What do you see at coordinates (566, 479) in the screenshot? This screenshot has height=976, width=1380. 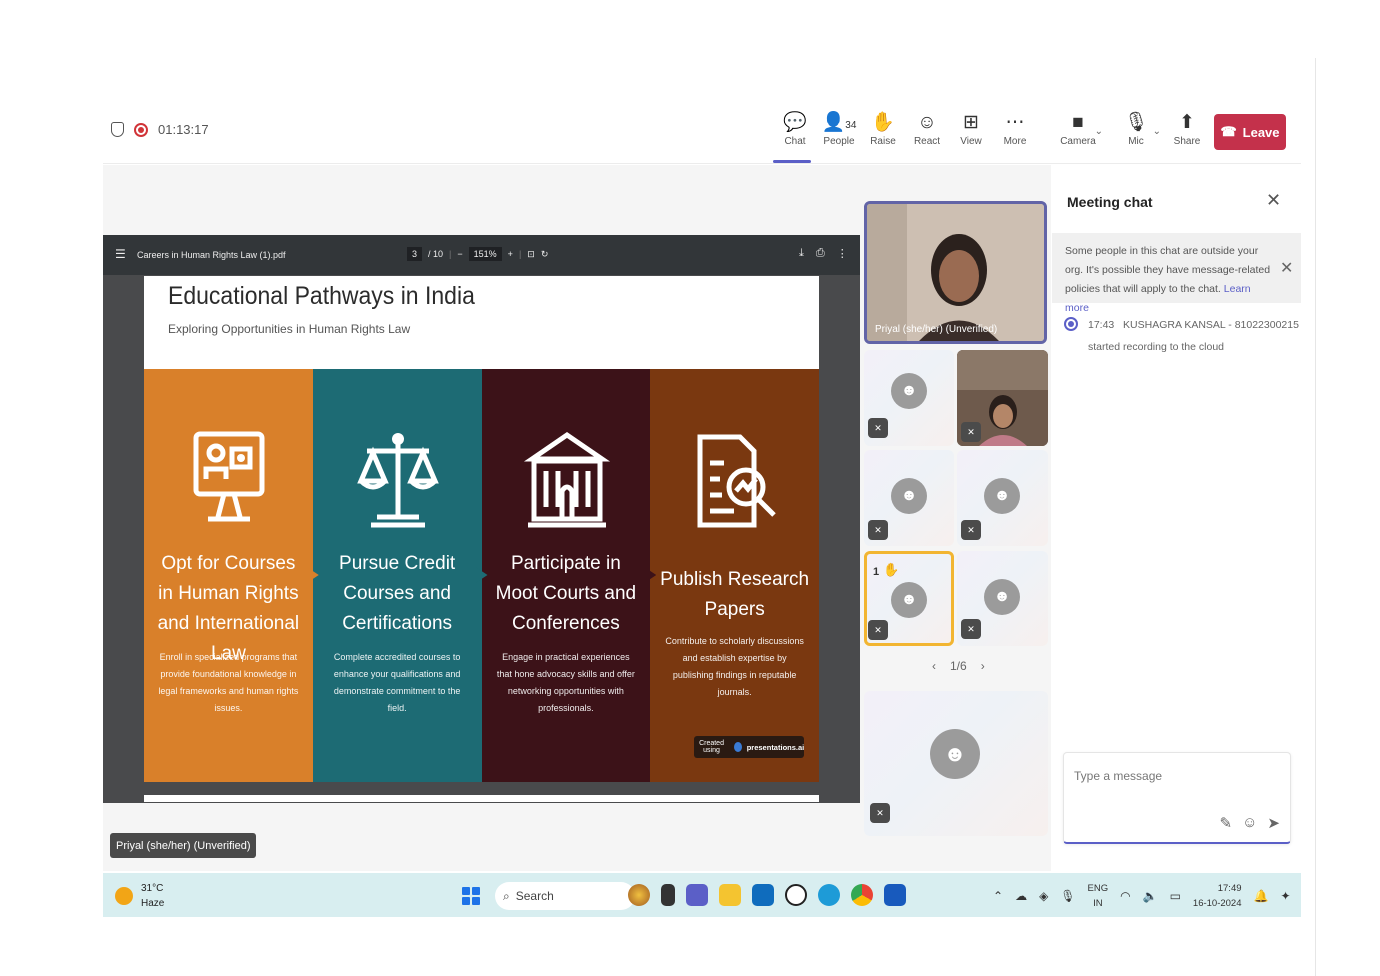 I see `courthouse-icon` at bounding box center [566, 479].